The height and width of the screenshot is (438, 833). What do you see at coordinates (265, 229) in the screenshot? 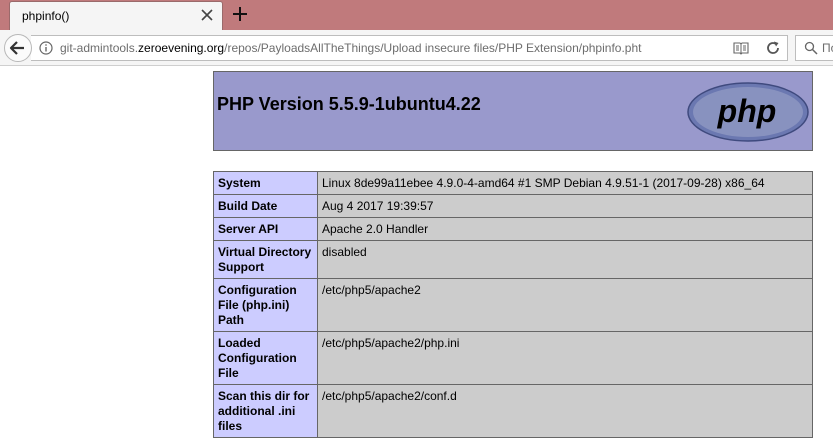
I see `row-key: Server API` at bounding box center [265, 229].